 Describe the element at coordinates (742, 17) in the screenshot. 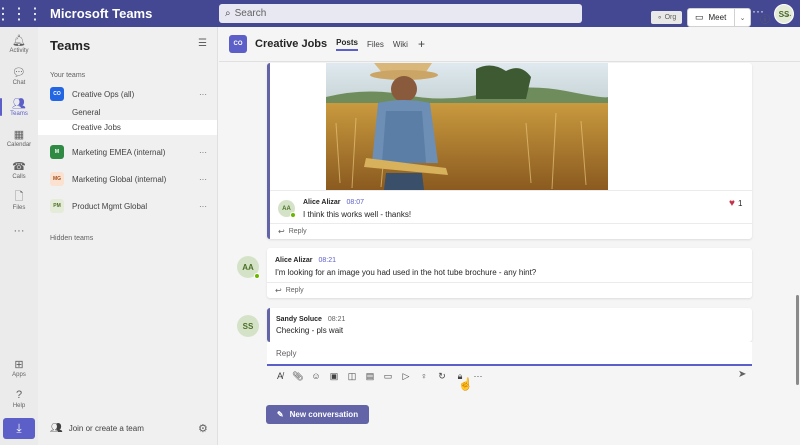

I see `chevron-down-icon: ⌄` at that location.